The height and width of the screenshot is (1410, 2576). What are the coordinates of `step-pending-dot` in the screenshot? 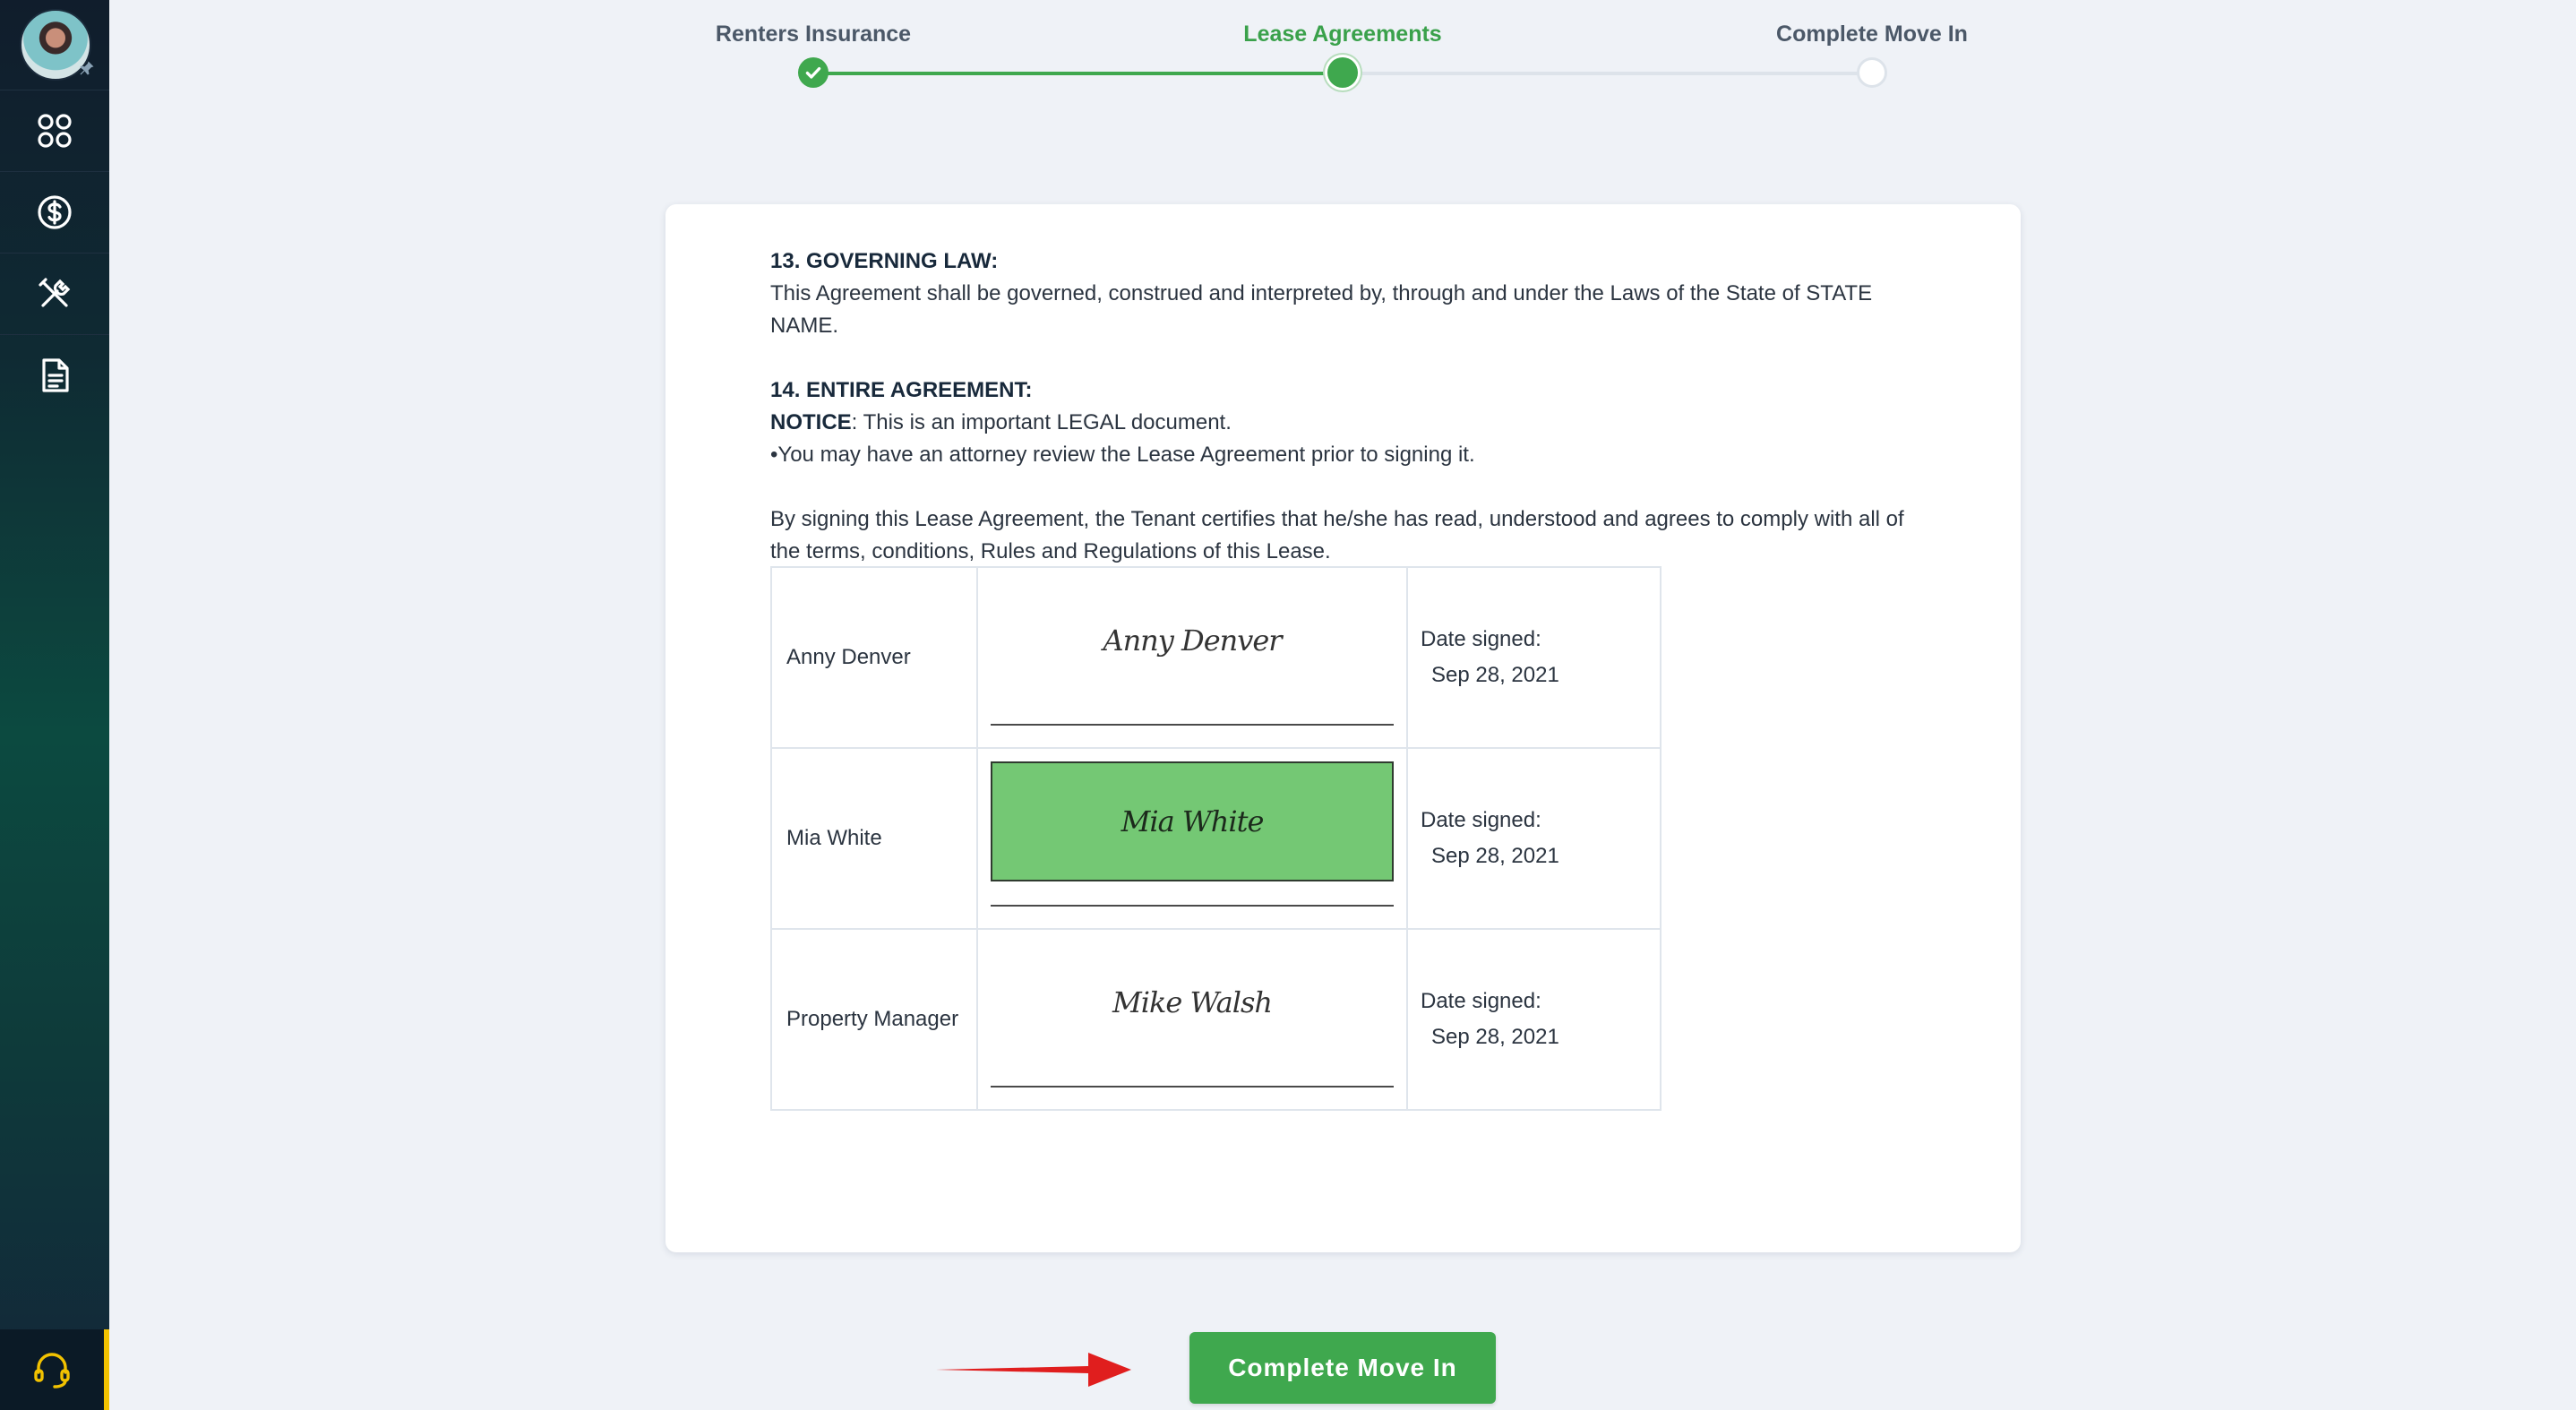 It's located at (1872, 72).